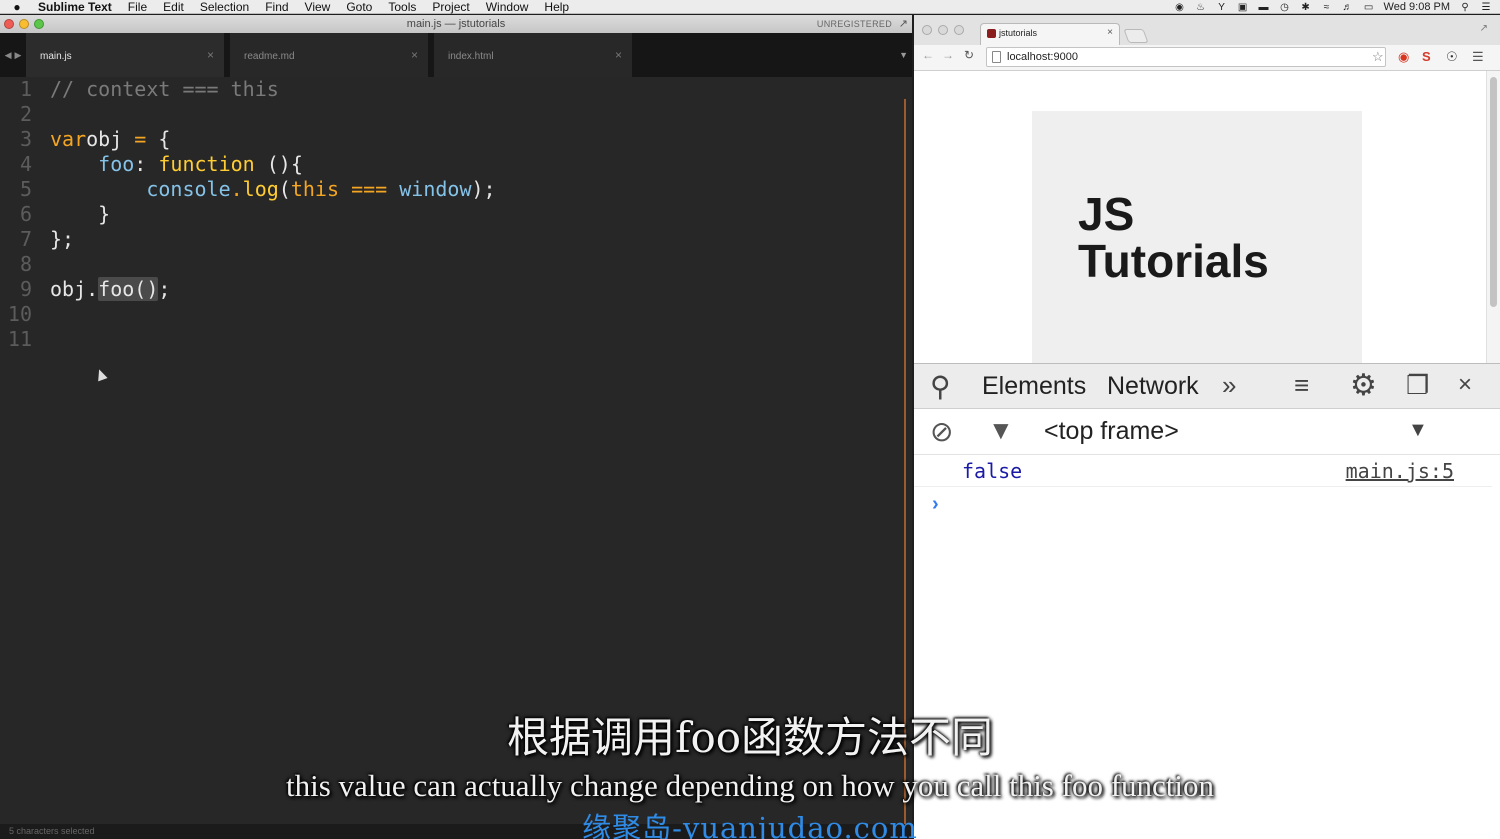 The width and height of the screenshot is (1500, 839). I want to click on clear-console-icon: ⊘, so click(941, 431).